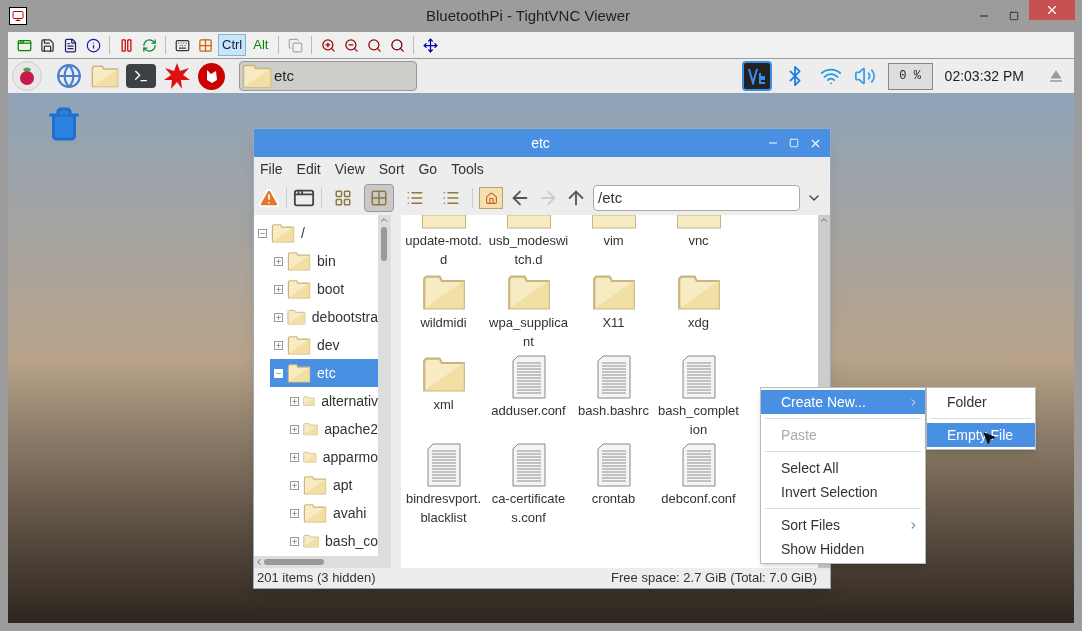  Describe the element at coordinates (714, 578) in the screenshot. I see `free-space: Free space: 2.7 GiB (Total: 7.0 GiB)` at that location.